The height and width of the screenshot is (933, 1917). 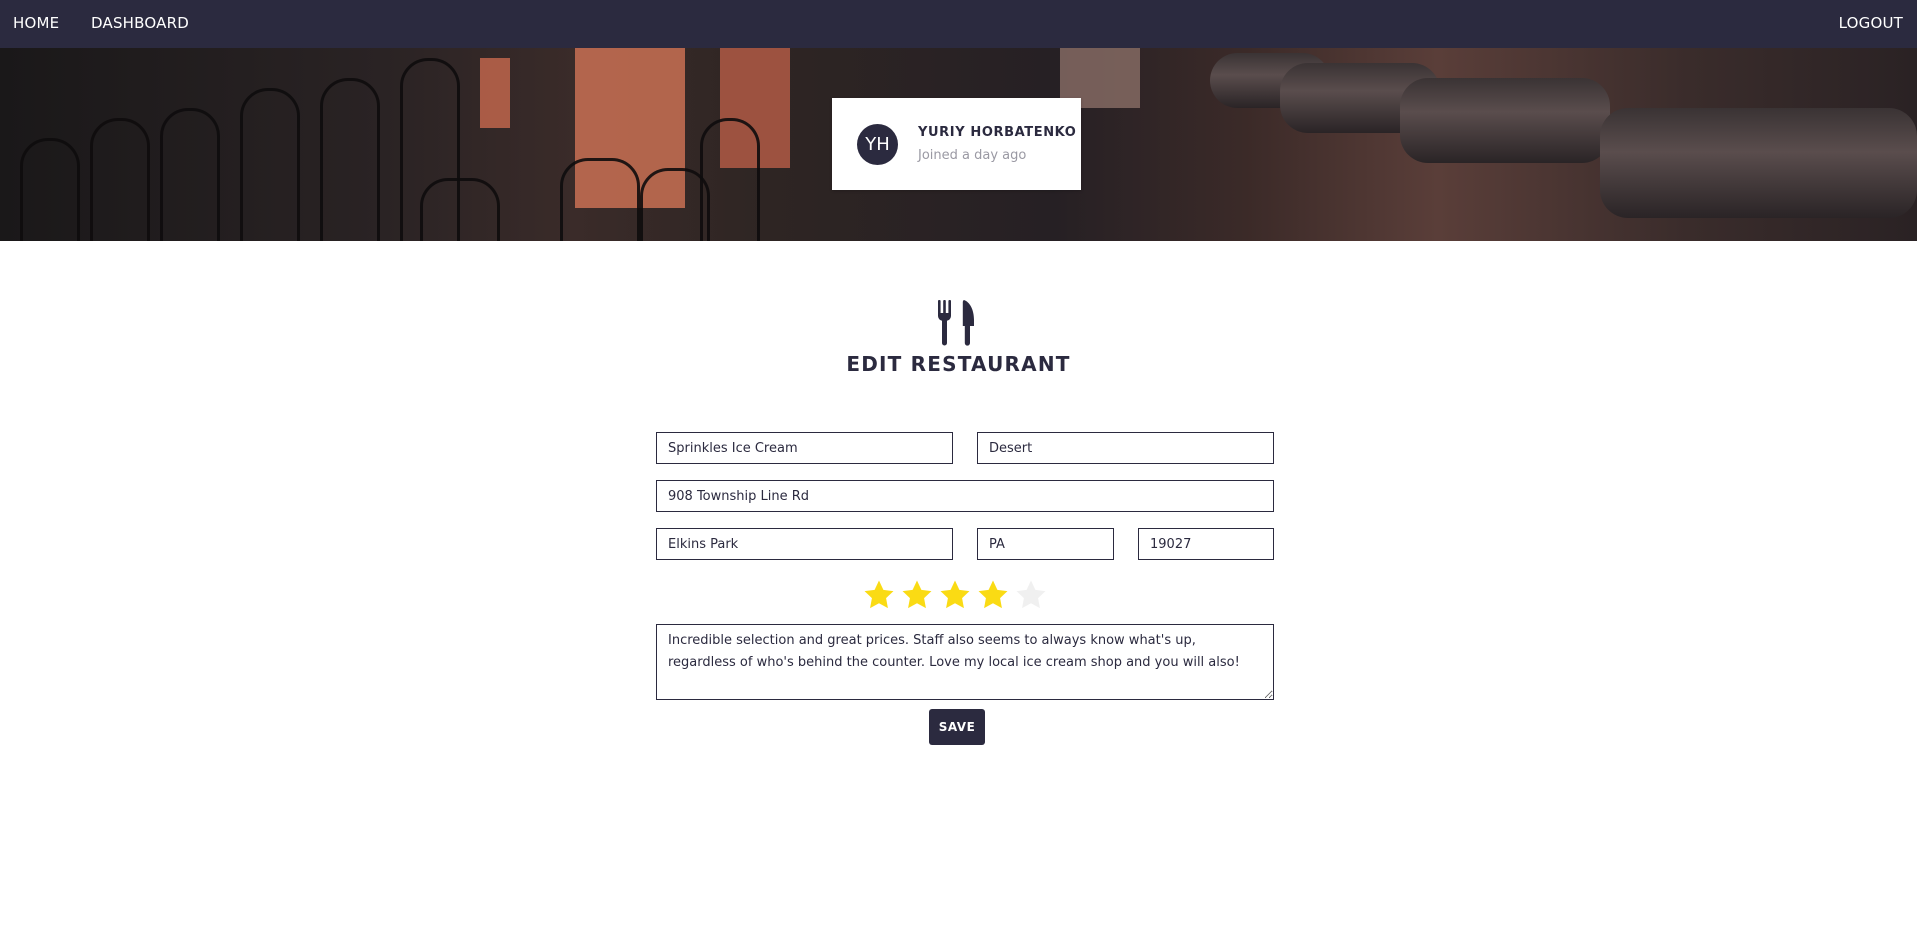 What do you see at coordinates (877, 144) in the screenshot?
I see `avatar: YH` at bounding box center [877, 144].